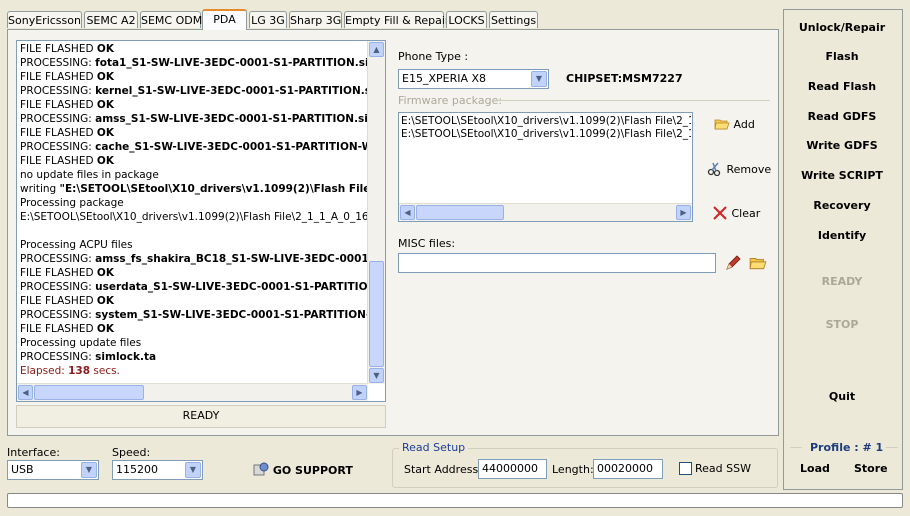 The width and height of the screenshot is (910, 516). What do you see at coordinates (261, 469) in the screenshot?
I see `support-icon` at bounding box center [261, 469].